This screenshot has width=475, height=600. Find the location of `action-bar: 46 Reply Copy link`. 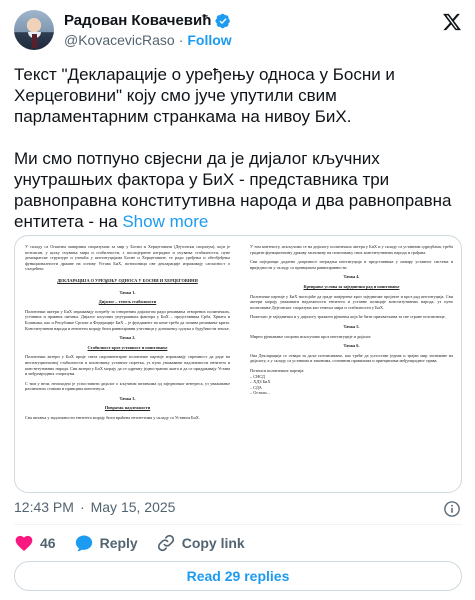

action-bar: 46 Reply Copy link is located at coordinates (129, 543).